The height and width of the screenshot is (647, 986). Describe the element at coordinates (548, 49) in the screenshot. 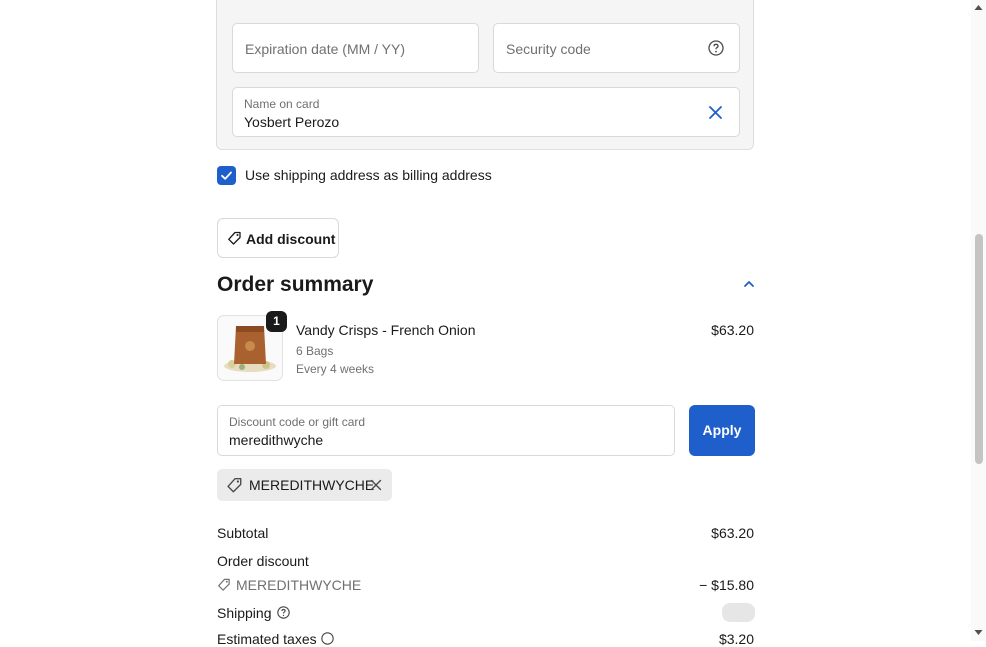

I see `security-code-placeholder: Security code` at that location.